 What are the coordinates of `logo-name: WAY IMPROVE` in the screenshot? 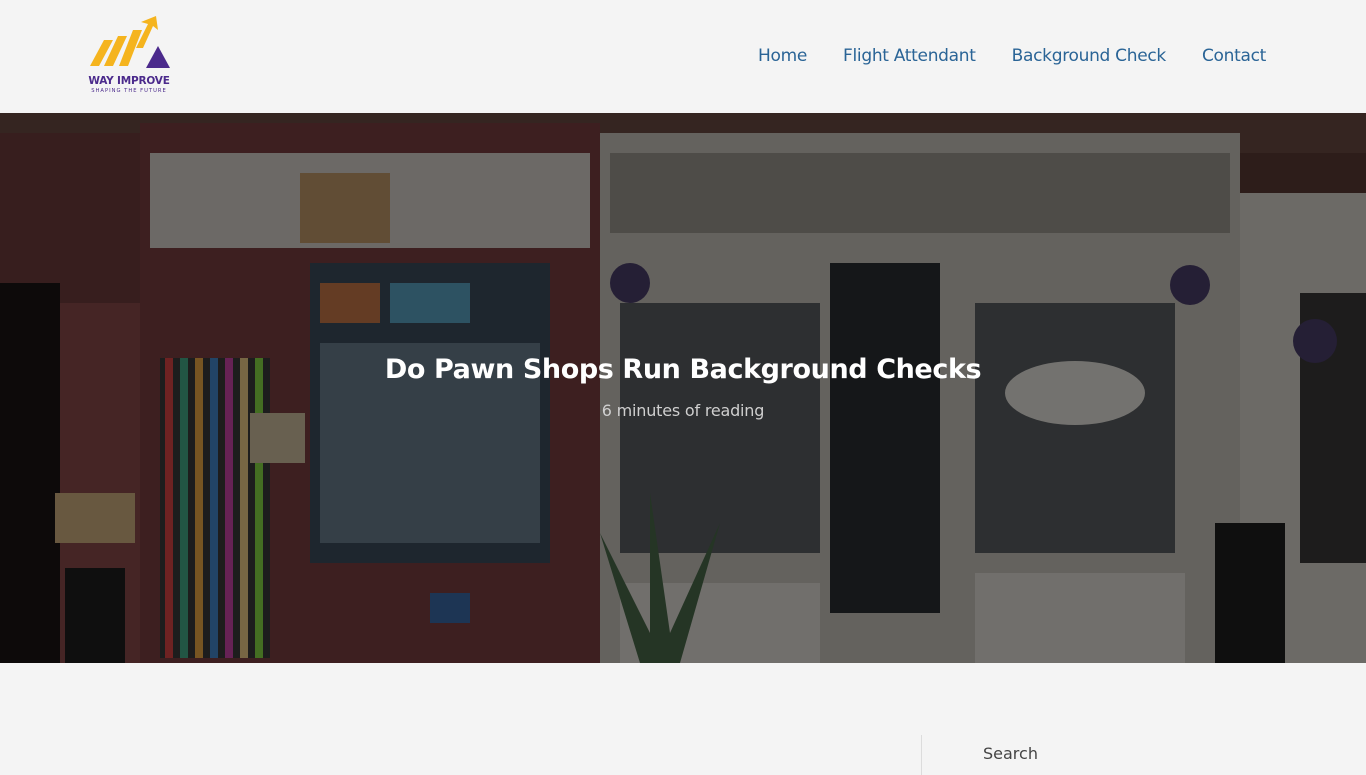 It's located at (129, 81).